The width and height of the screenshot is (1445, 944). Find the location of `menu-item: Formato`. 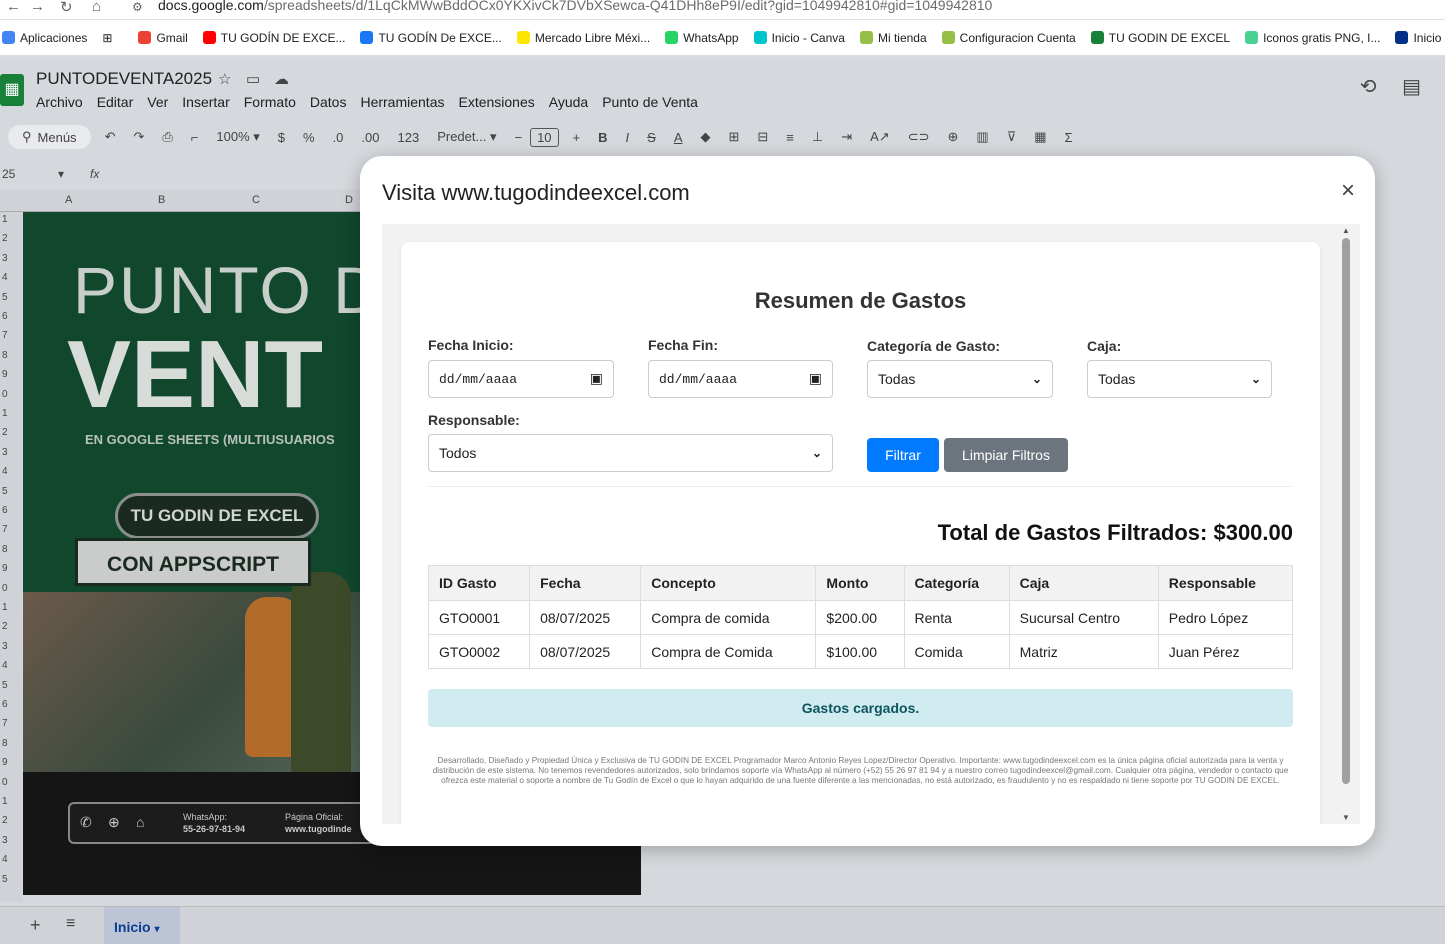

menu-item: Formato is located at coordinates (270, 102).